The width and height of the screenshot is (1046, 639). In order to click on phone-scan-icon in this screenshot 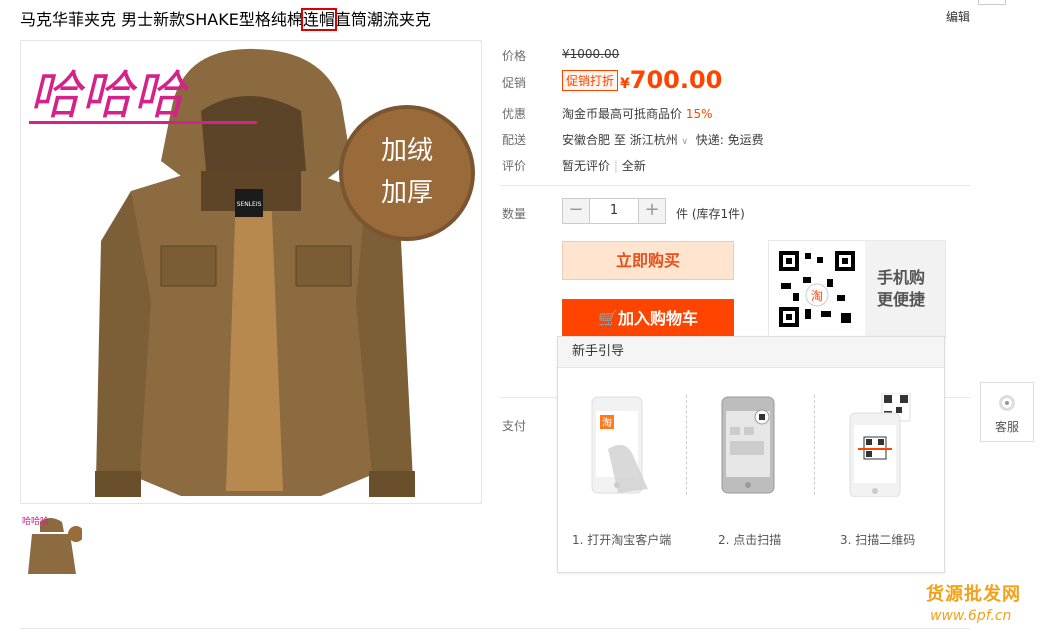, I will do `click(748, 445)`.